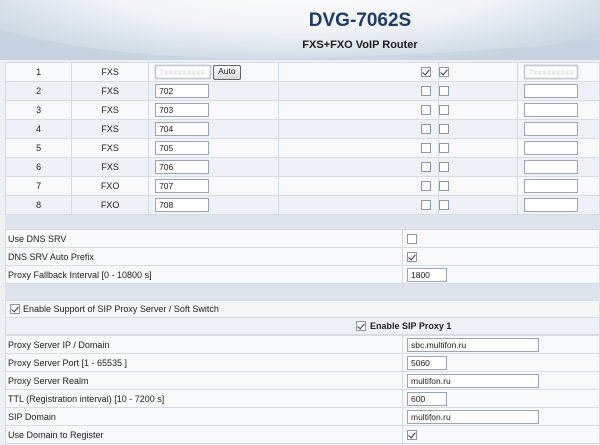 The image size is (600, 445). What do you see at coordinates (182, 148) in the screenshot?
I see `line-phone-number-input: 705` at bounding box center [182, 148].